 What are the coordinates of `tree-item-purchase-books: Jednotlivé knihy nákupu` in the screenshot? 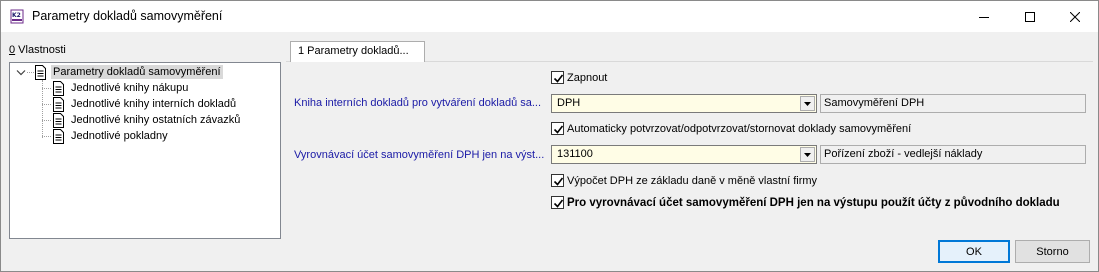 It's located at (121, 88).